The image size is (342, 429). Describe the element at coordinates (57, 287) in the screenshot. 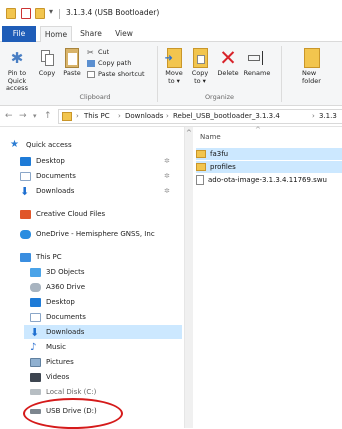

I see `nav-a360-drive: A360 Drive` at that location.